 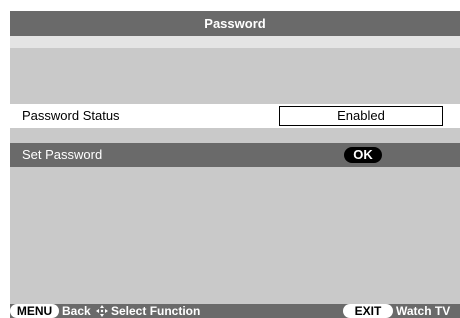 What do you see at coordinates (235, 155) in the screenshot?
I see `set-password-row: Set Password OK` at bounding box center [235, 155].